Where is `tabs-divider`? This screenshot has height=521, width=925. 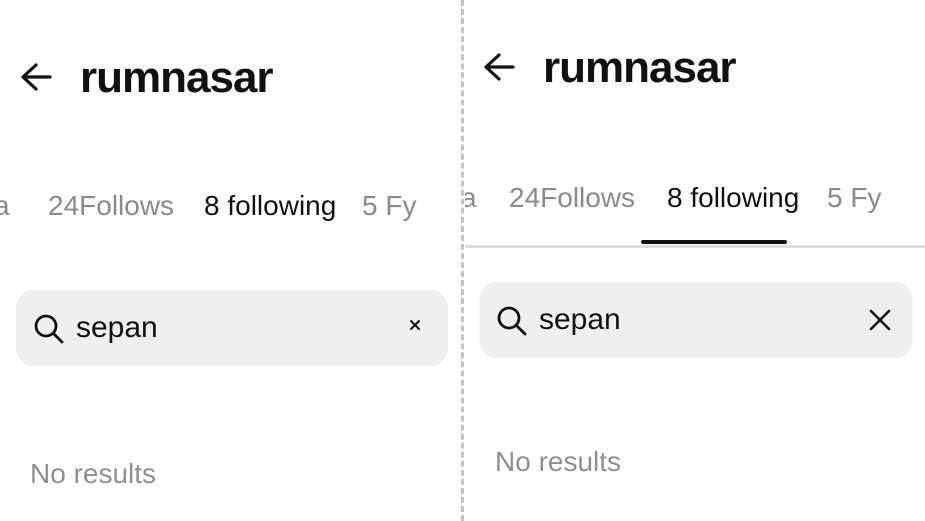 tabs-divider is located at coordinates (695, 246).